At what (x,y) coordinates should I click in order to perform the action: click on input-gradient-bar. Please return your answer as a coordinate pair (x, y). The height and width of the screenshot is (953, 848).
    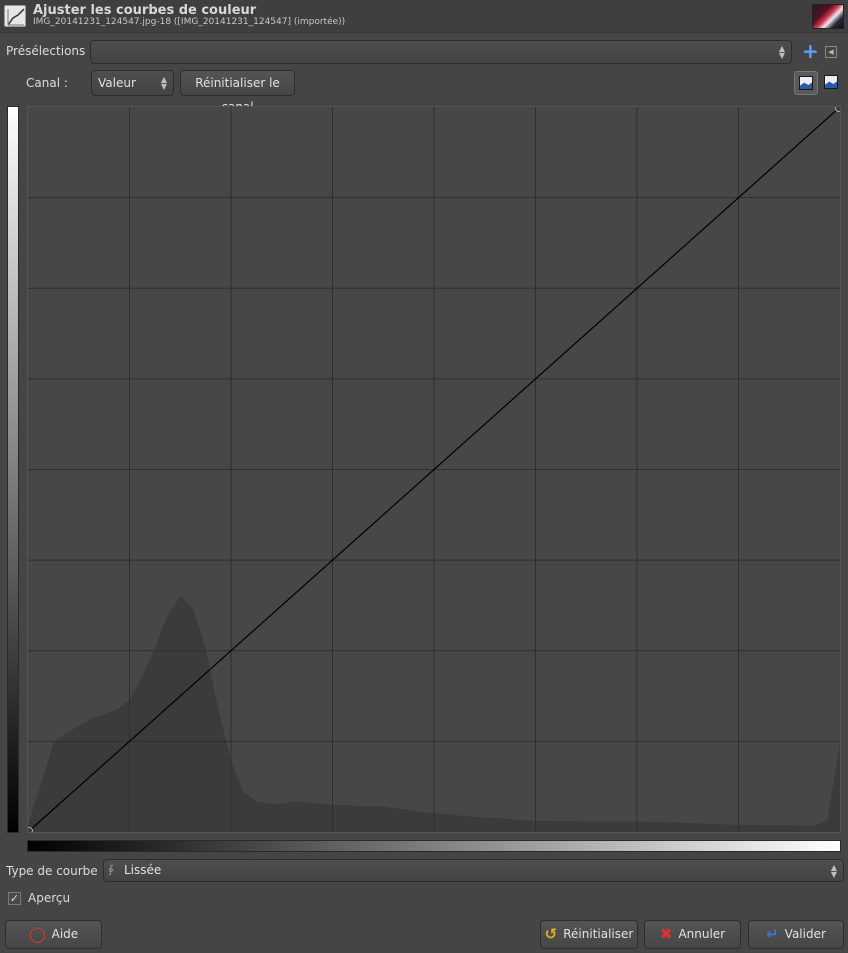
    Looking at the image, I should click on (434, 846).